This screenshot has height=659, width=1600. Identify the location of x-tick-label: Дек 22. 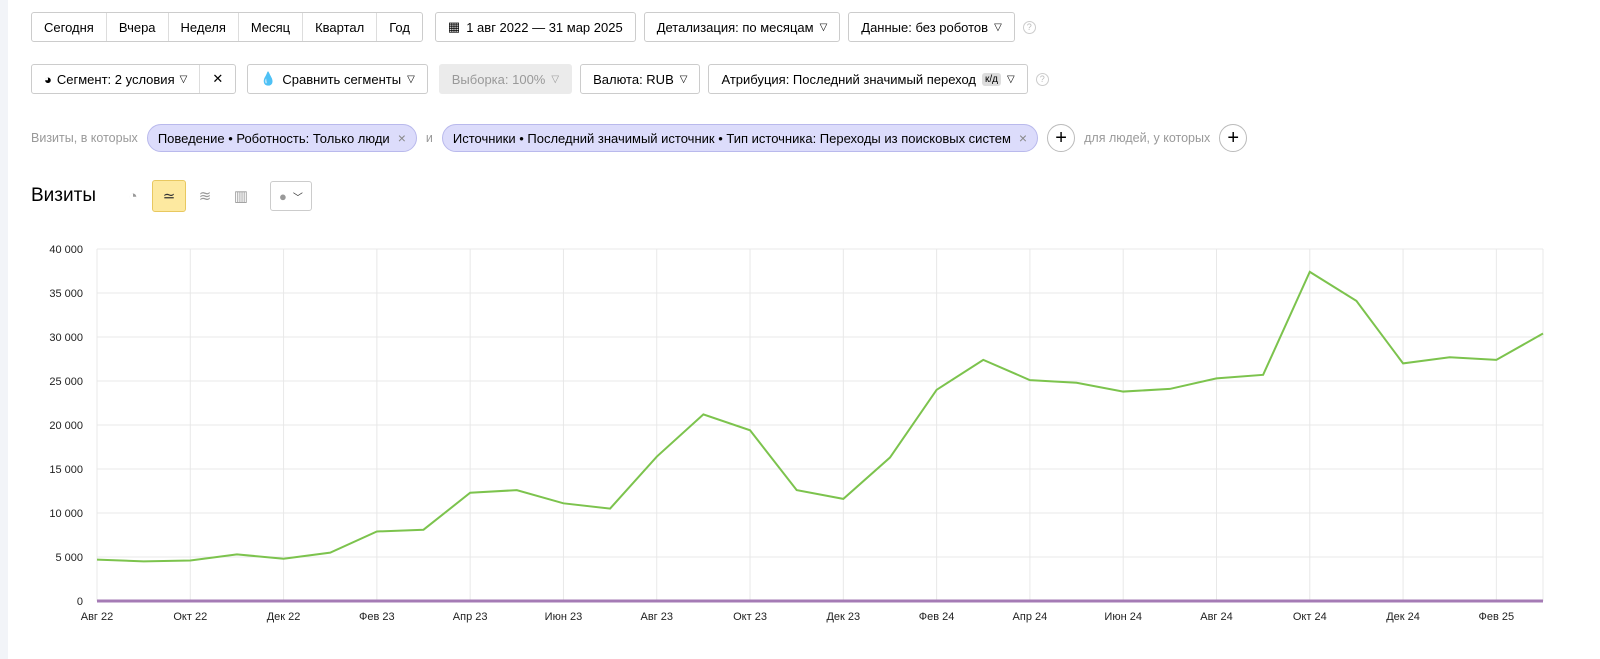
(284, 617).